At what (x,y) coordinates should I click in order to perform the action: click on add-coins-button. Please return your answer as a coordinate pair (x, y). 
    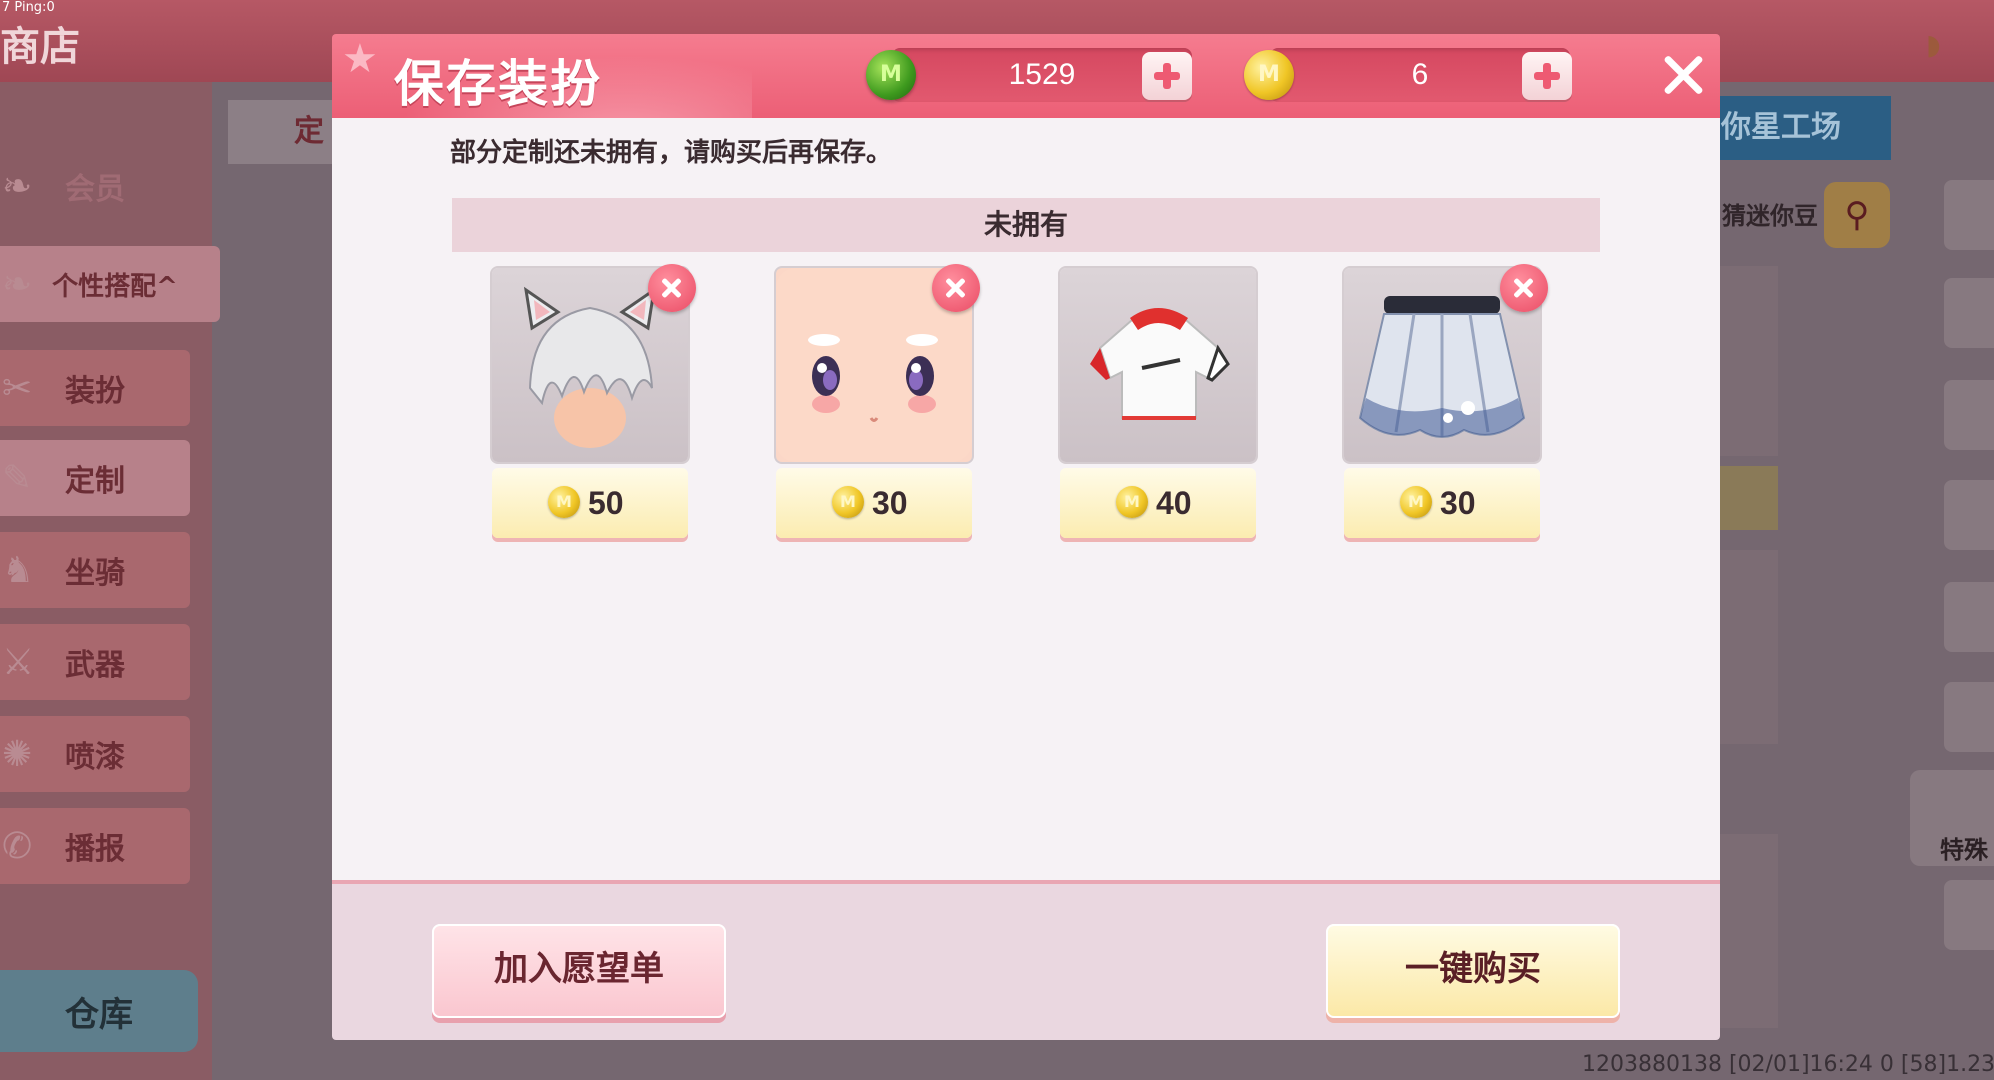
    Looking at the image, I should click on (1547, 76).